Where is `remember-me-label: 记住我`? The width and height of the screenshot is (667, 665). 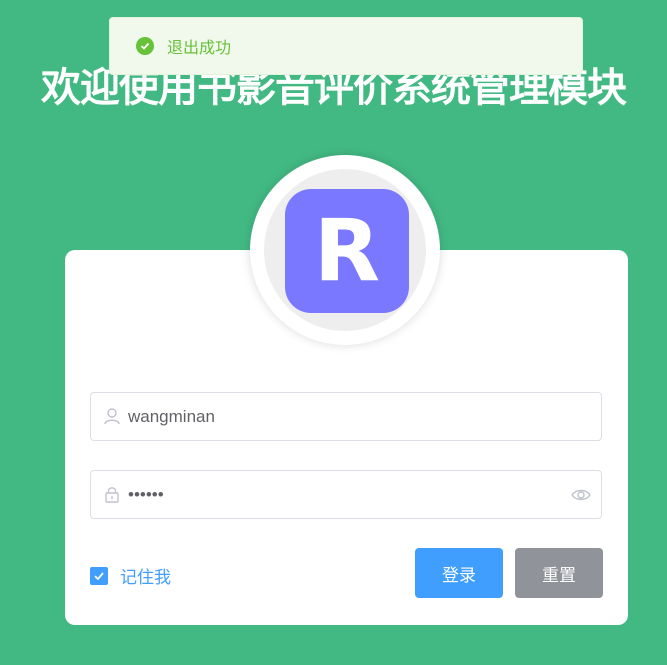 remember-me-label: 记住我 is located at coordinates (145, 575).